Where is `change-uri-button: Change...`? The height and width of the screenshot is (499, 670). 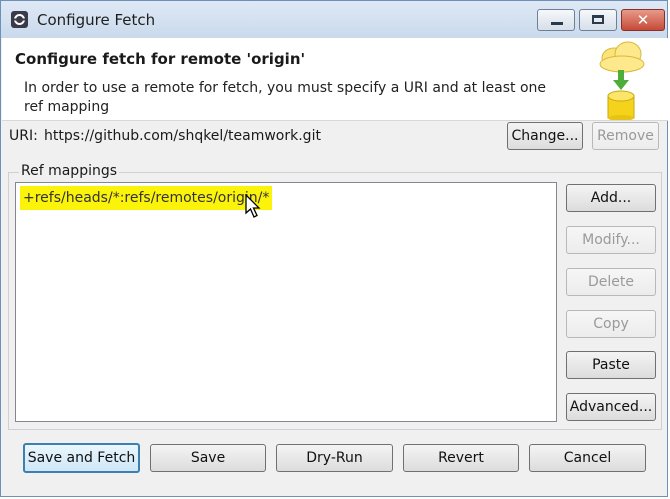 change-uri-button: Change... is located at coordinates (545, 136).